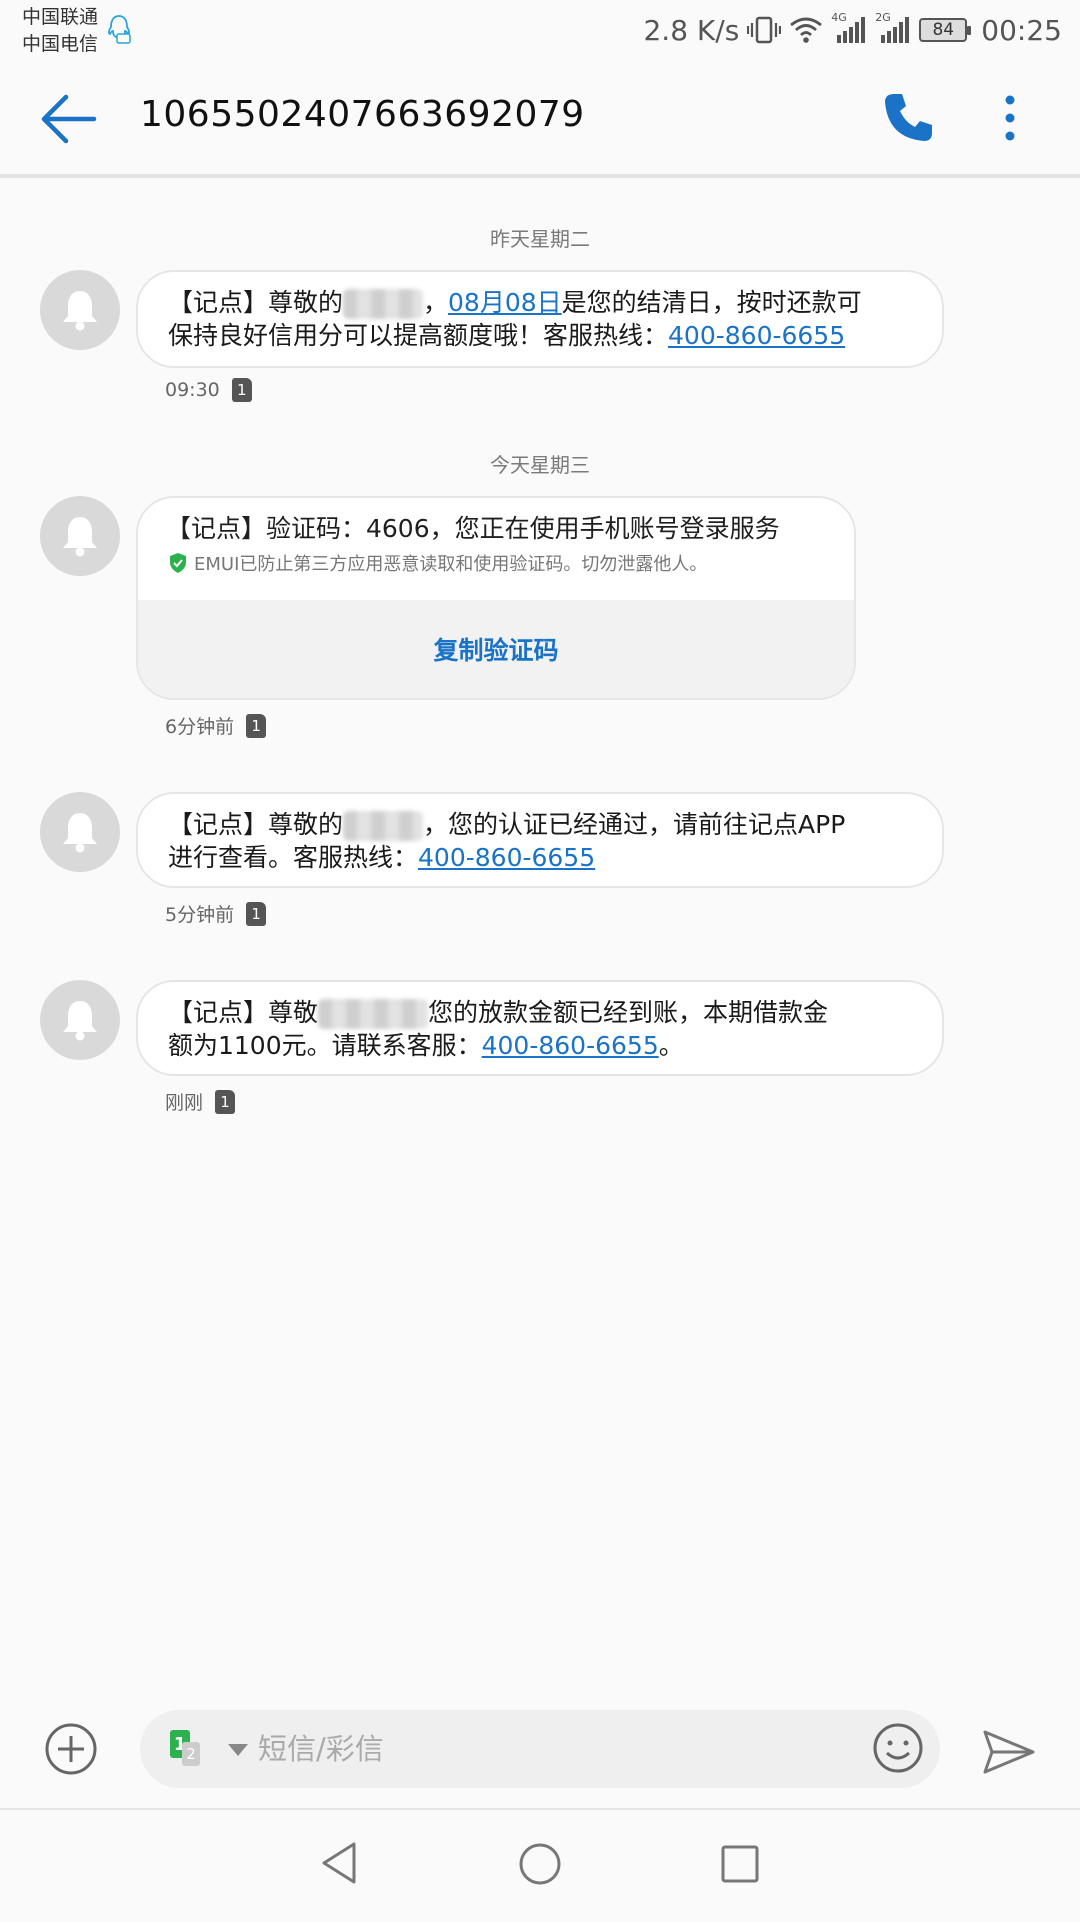 The height and width of the screenshot is (1922, 1080). What do you see at coordinates (69, 119) in the screenshot?
I see `back-arrow-icon` at bounding box center [69, 119].